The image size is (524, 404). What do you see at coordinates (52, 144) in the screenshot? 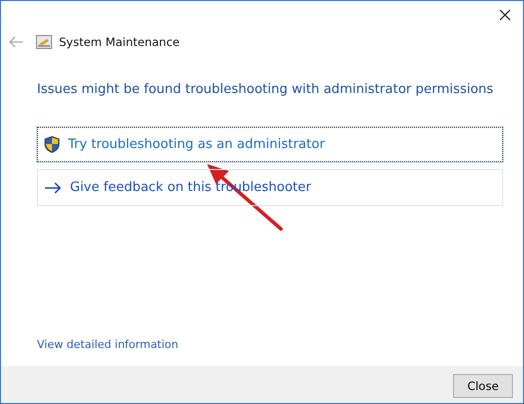
I see `shield-icon` at bounding box center [52, 144].